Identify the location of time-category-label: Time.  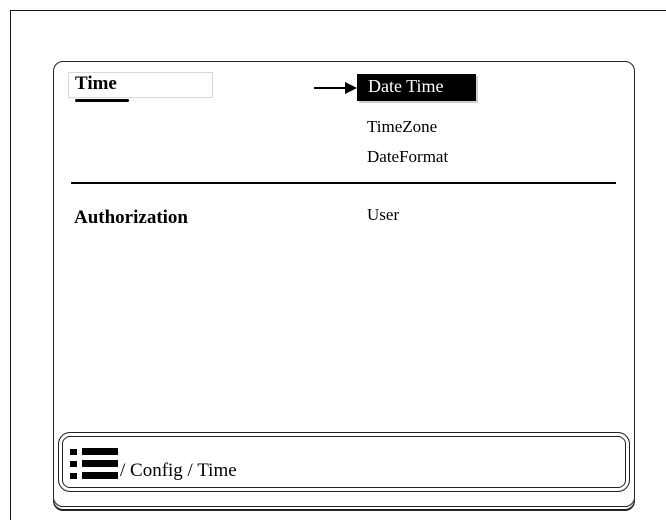
(96, 83).